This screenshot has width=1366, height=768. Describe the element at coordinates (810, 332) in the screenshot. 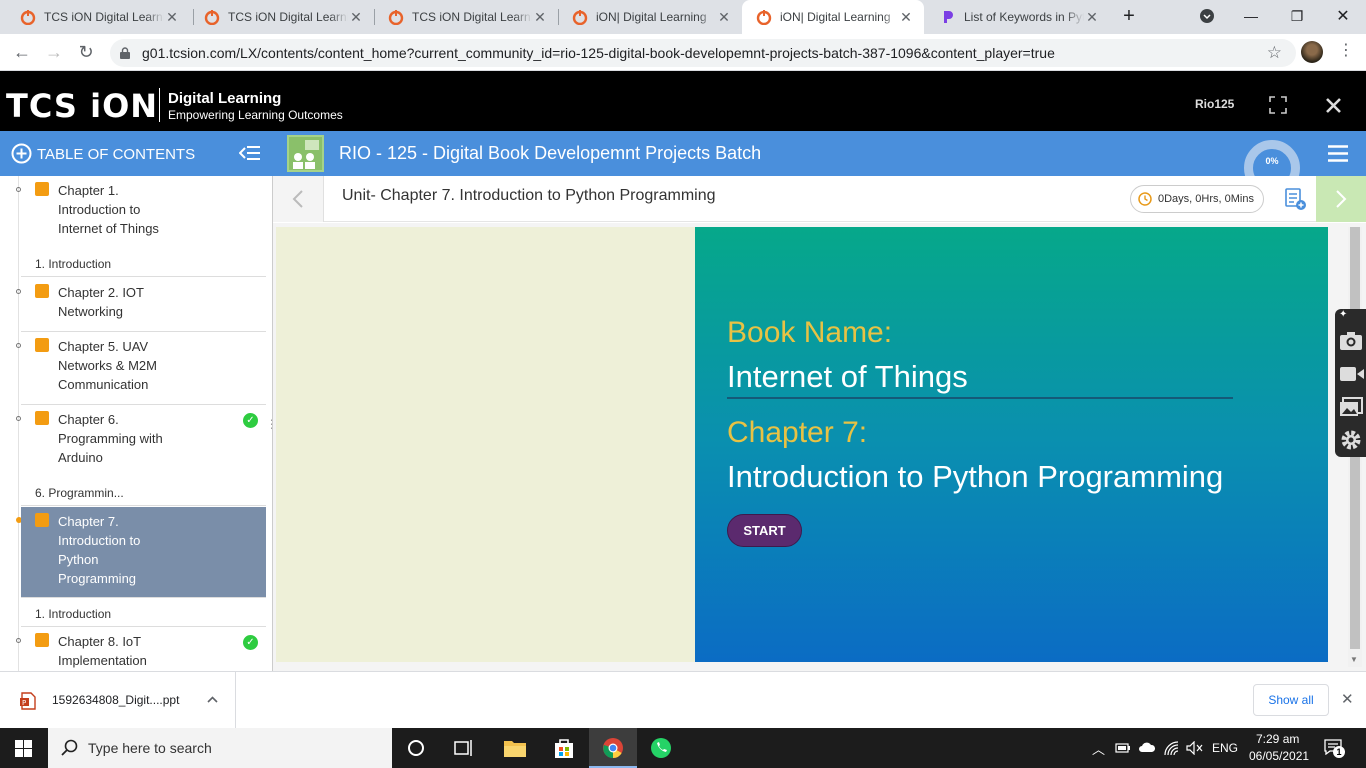

I see `book-name-label: Book Name:` at that location.